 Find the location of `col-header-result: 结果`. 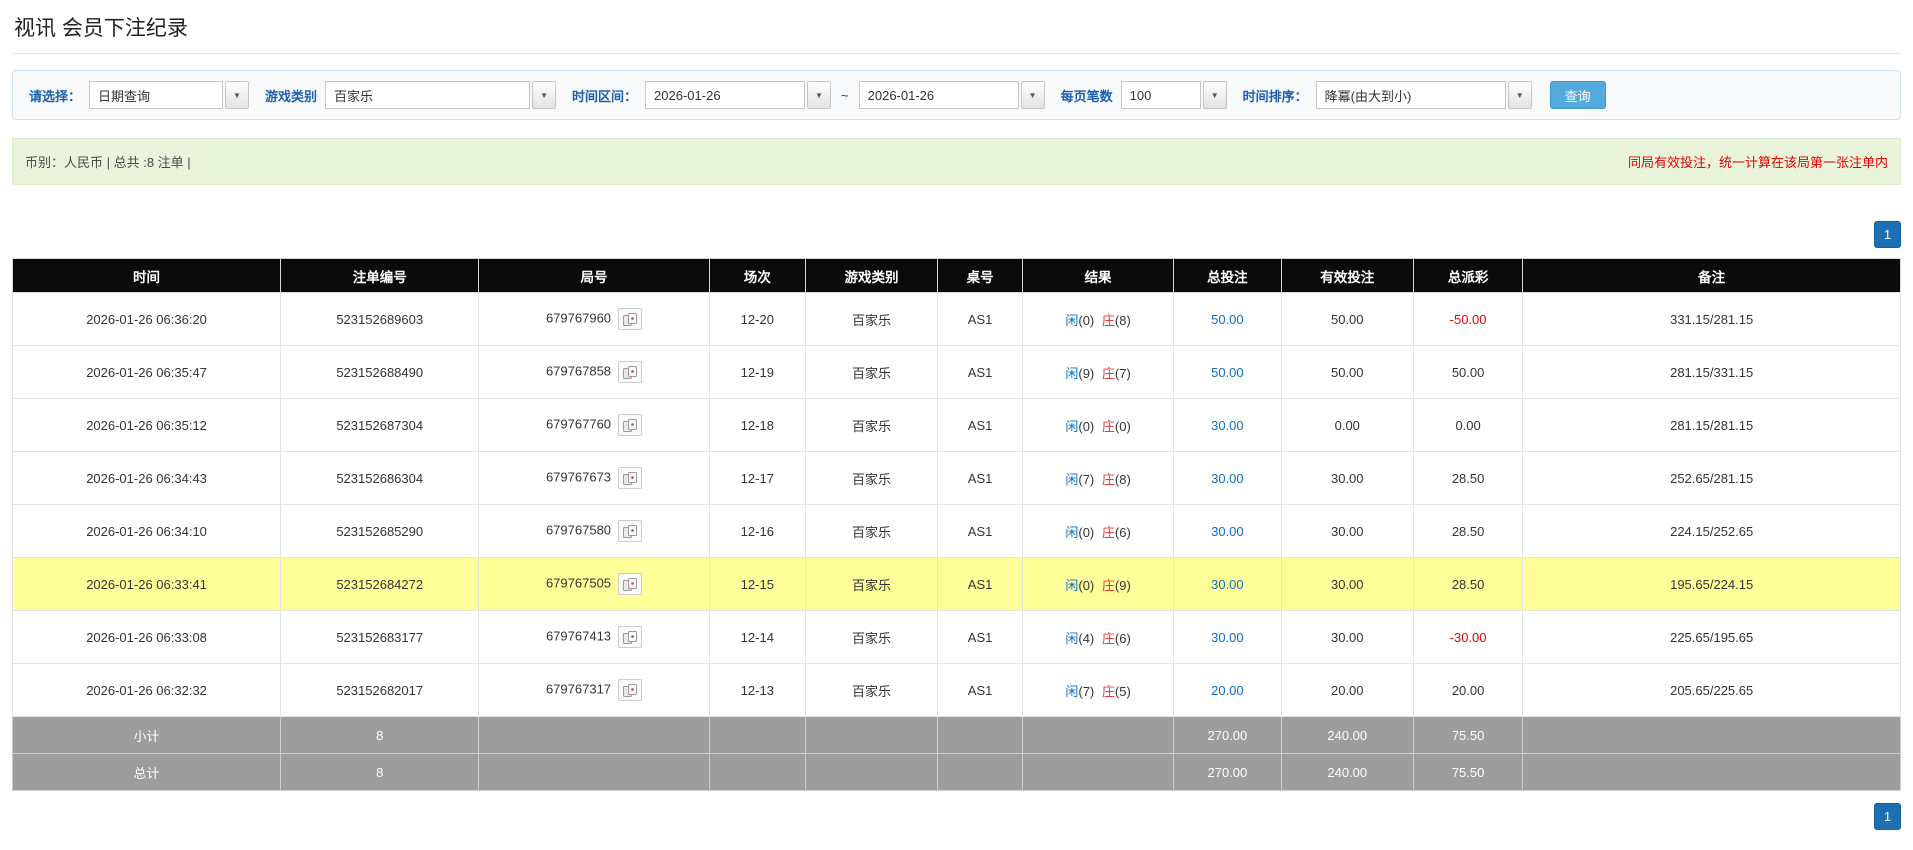

col-header-result: 结果 is located at coordinates (1098, 275).